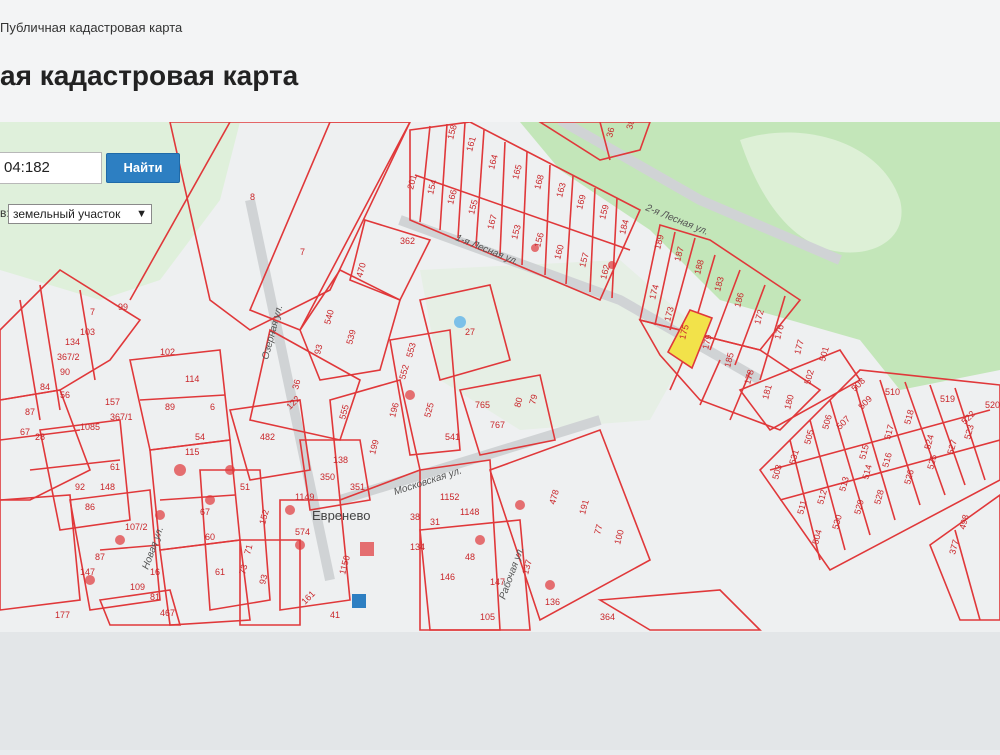  What do you see at coordinates (340, 460) in the screenshot?
I see `parcel-number-label: 138` at bounding box center [340, 460].